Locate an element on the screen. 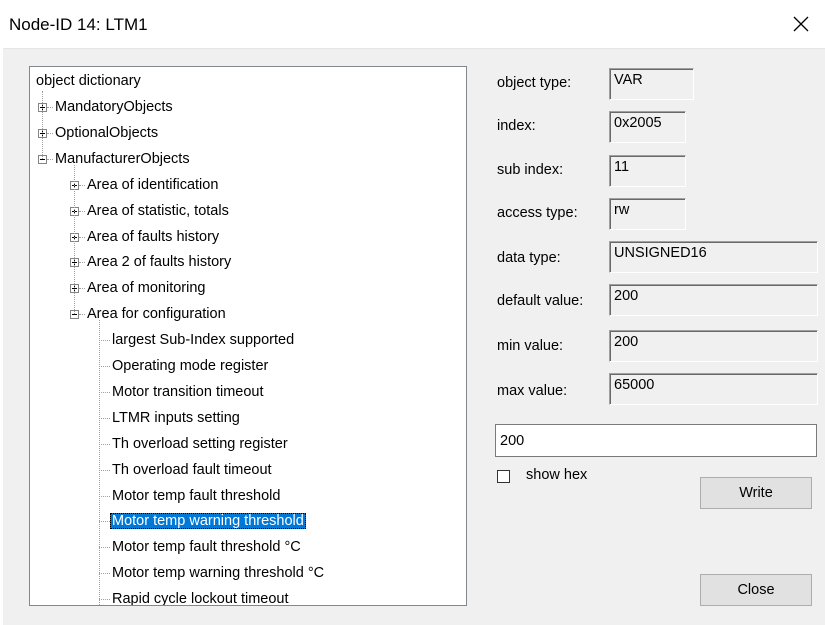  tree-item: Area 2 of faults history is located at coordinates (159, 262).